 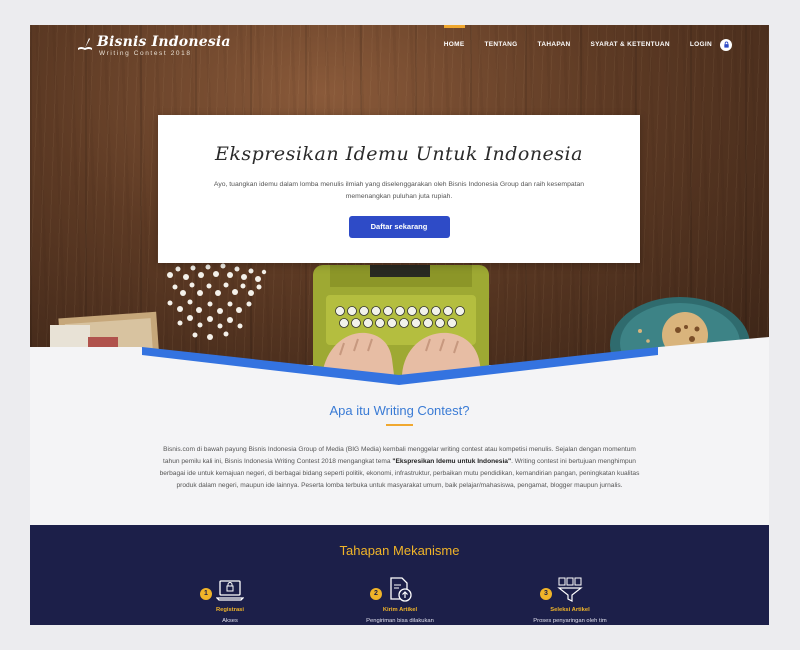 I want to click on nav-tahapan: TAHAPAN, so click(x=554, y=44).